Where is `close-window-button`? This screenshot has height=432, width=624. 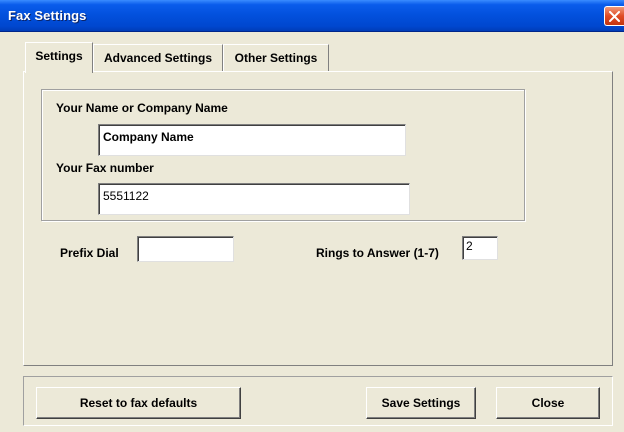
close-window-button is located at coordinates (614, 16).